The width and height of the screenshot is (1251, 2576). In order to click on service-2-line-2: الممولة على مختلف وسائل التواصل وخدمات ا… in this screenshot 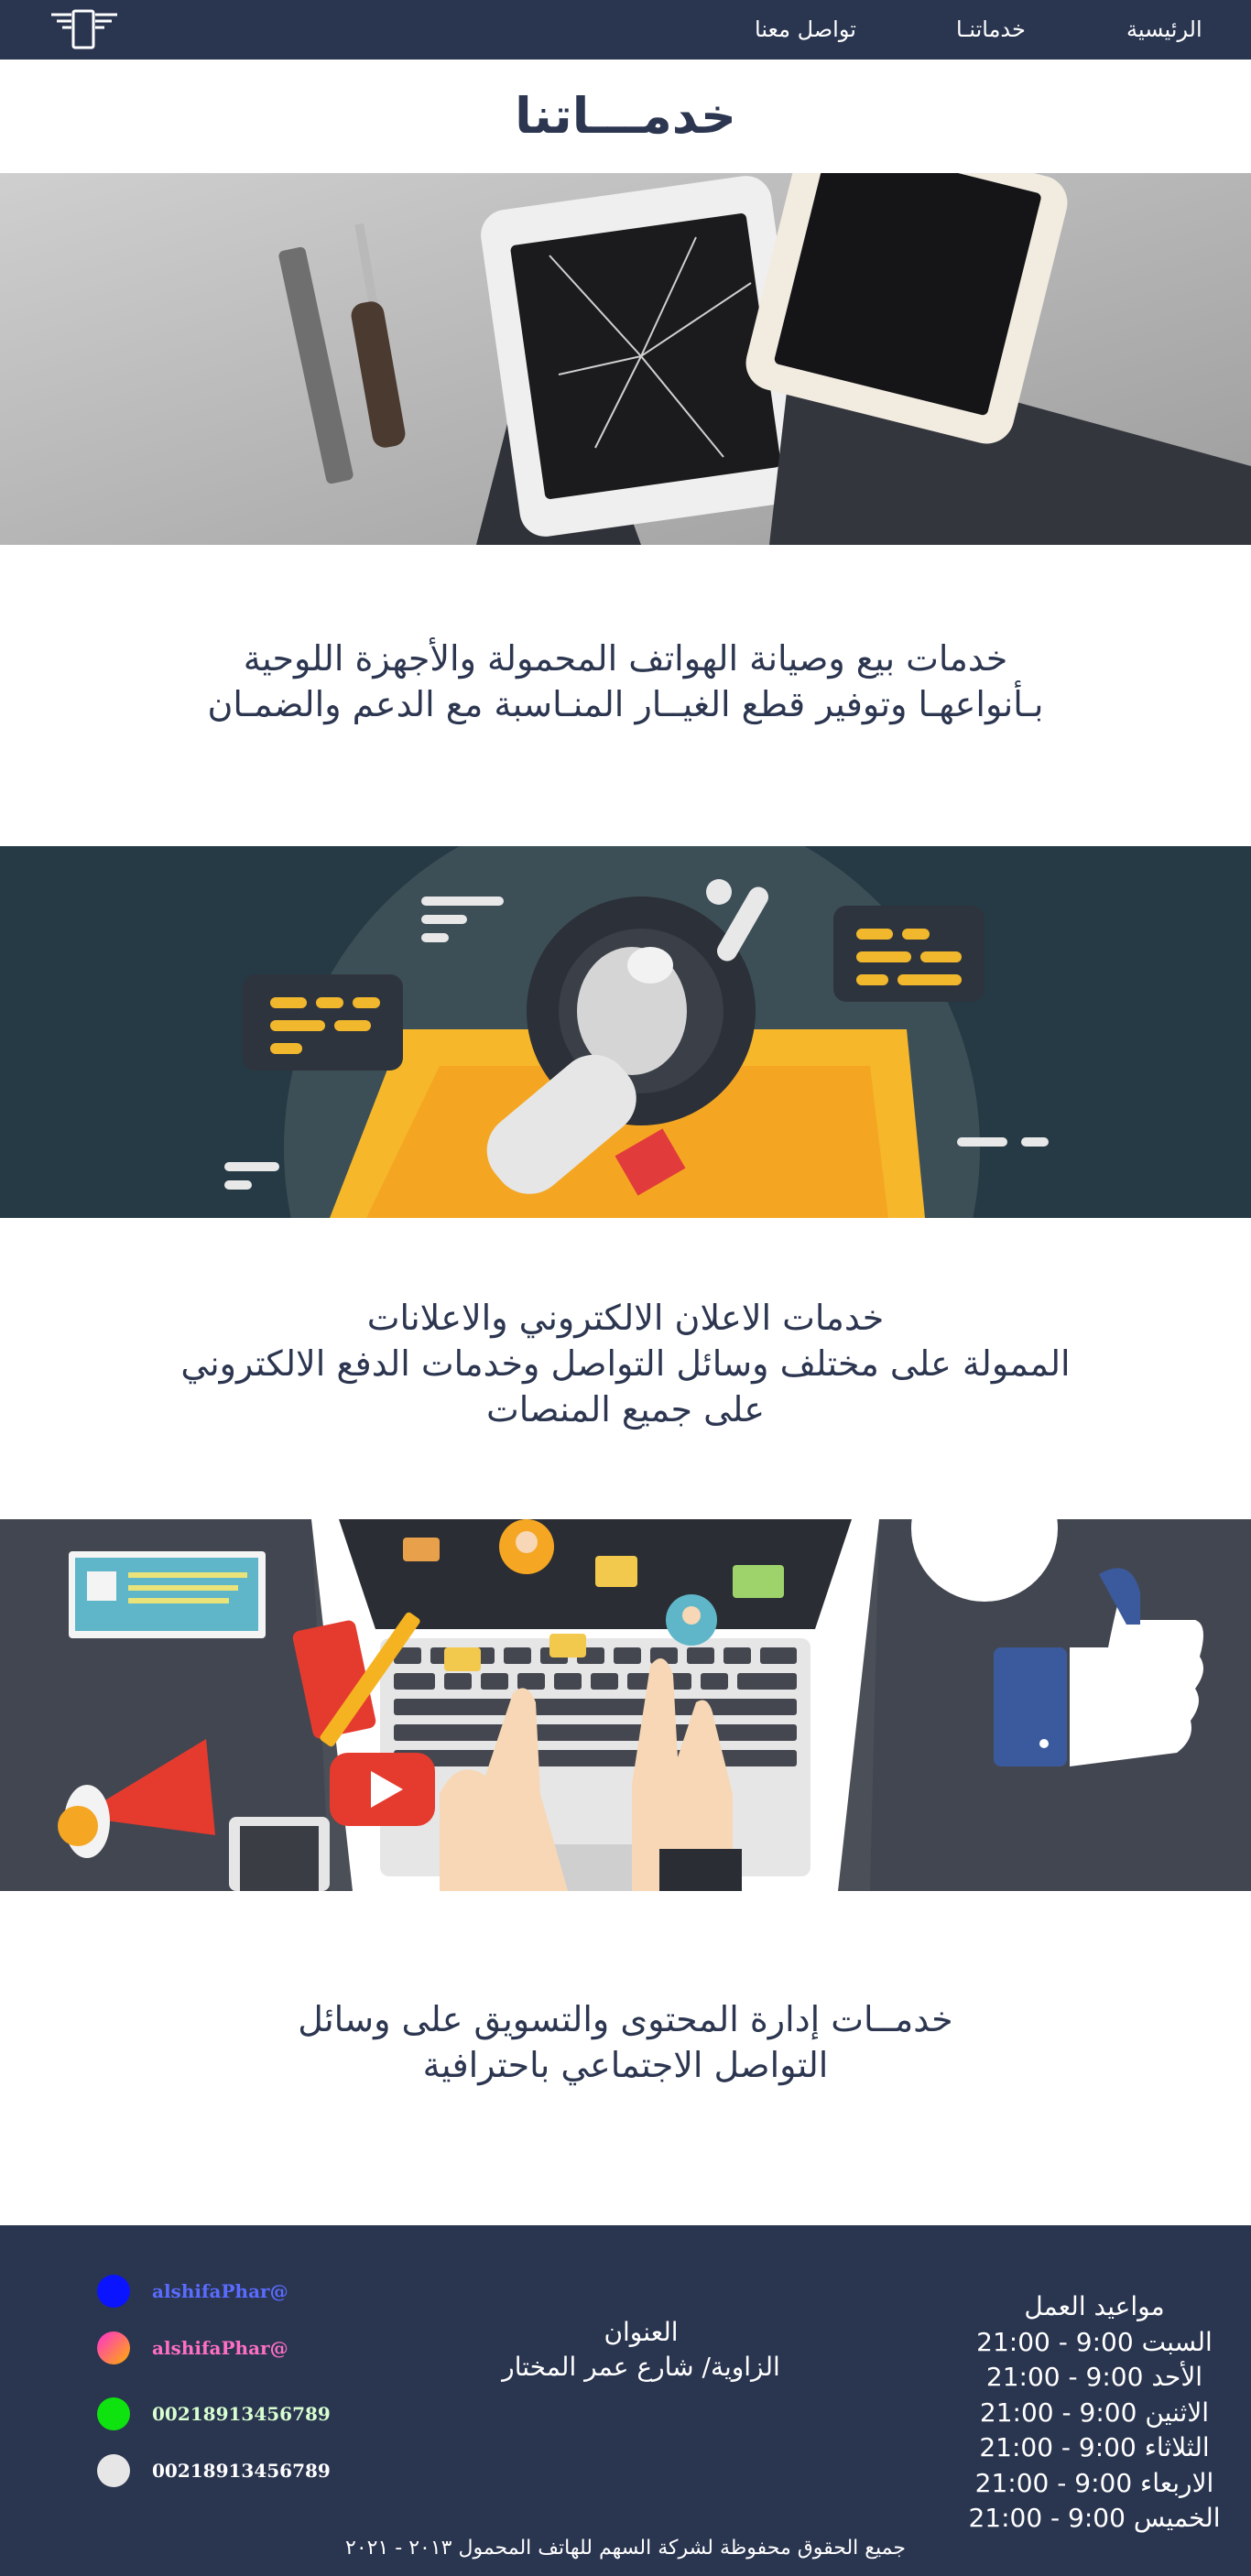, I will do `click(625, 1363)`.